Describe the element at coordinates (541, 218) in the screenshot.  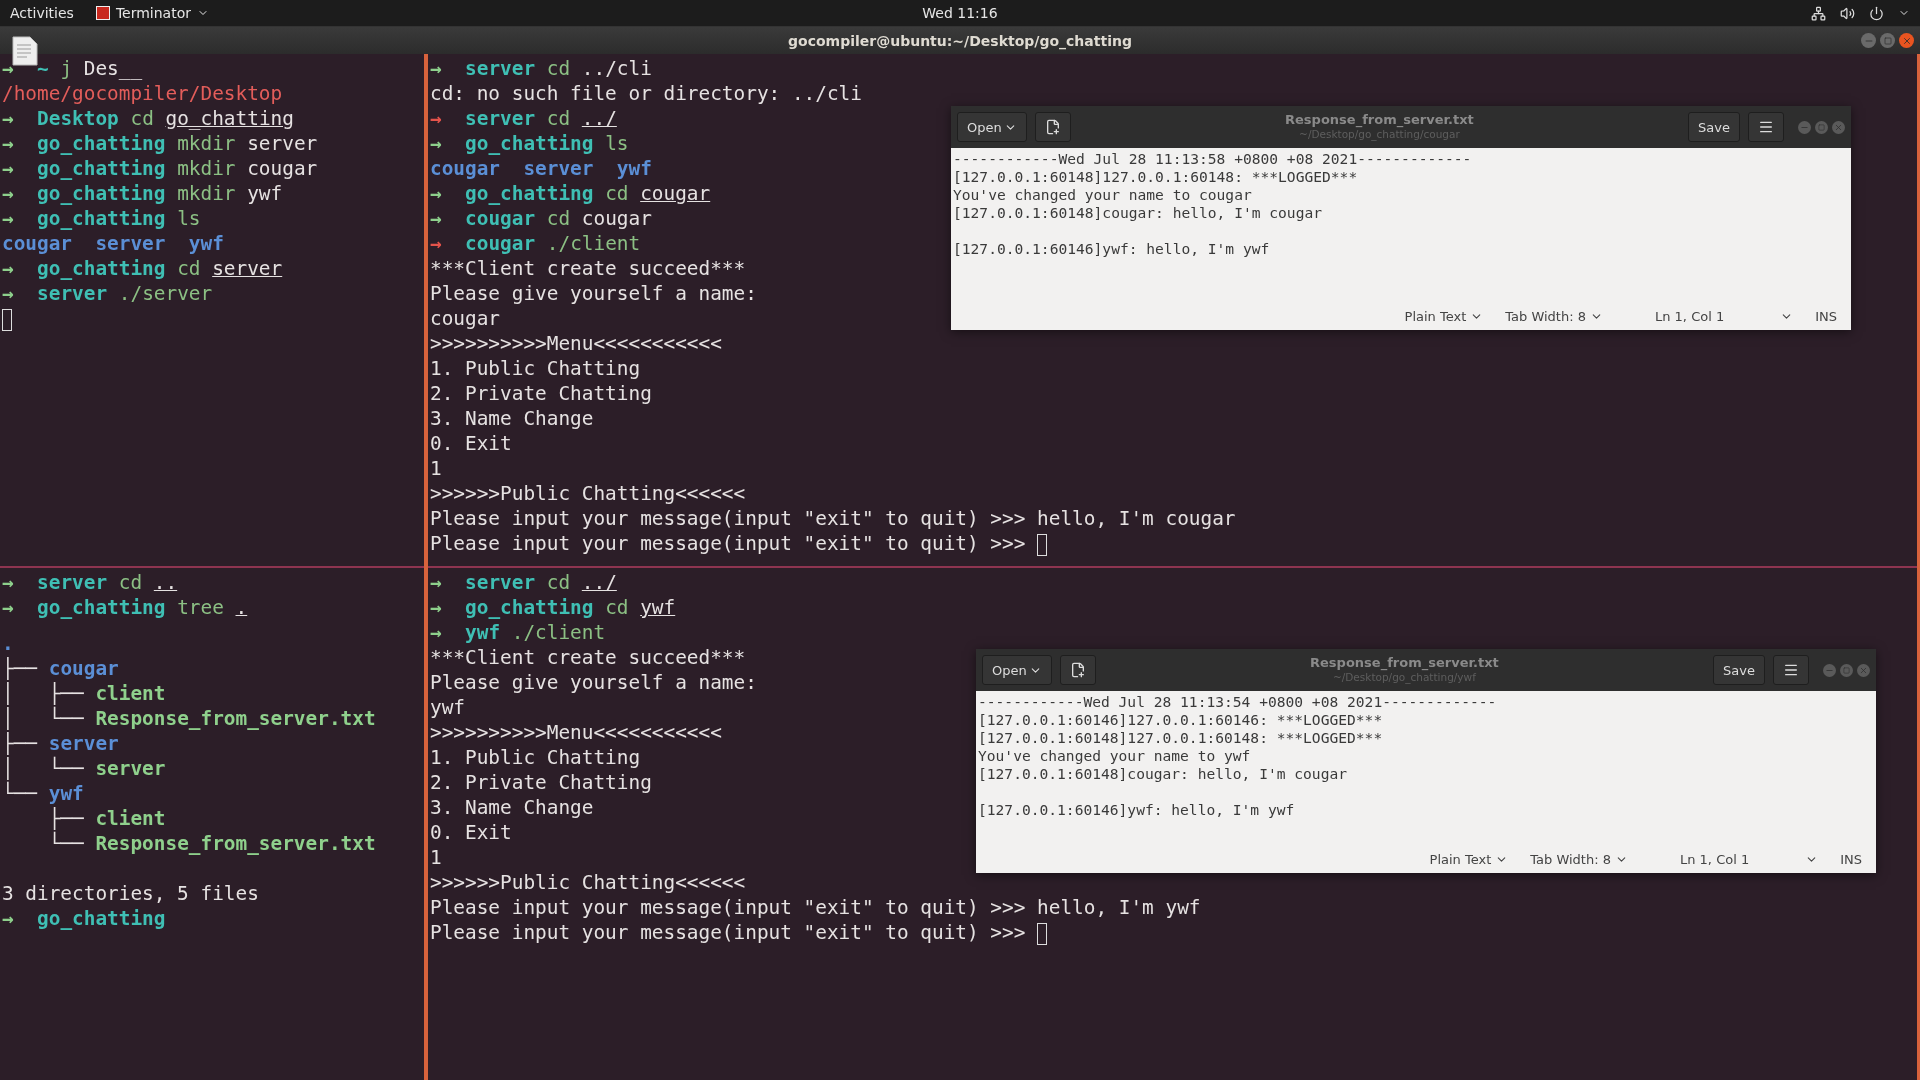
I see `terminal-line: → cougar cd cougar` at that location.